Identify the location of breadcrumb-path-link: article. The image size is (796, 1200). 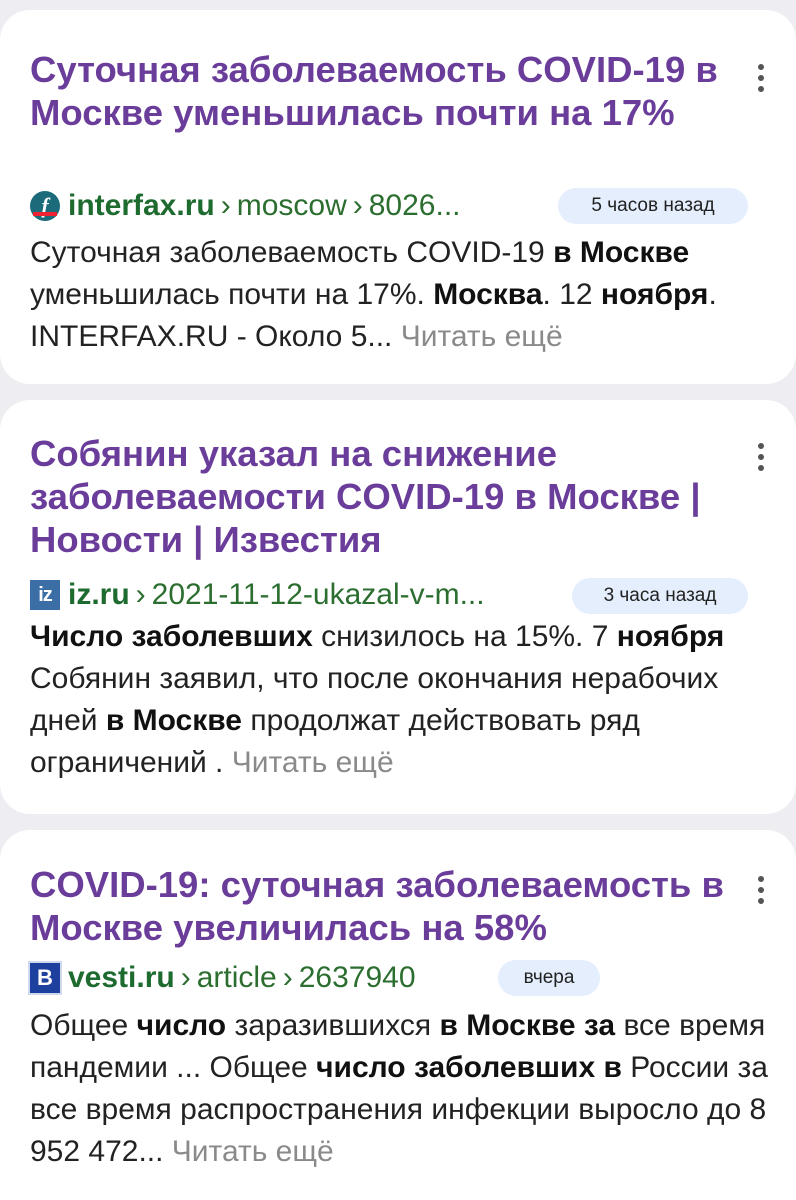
(237, 978).